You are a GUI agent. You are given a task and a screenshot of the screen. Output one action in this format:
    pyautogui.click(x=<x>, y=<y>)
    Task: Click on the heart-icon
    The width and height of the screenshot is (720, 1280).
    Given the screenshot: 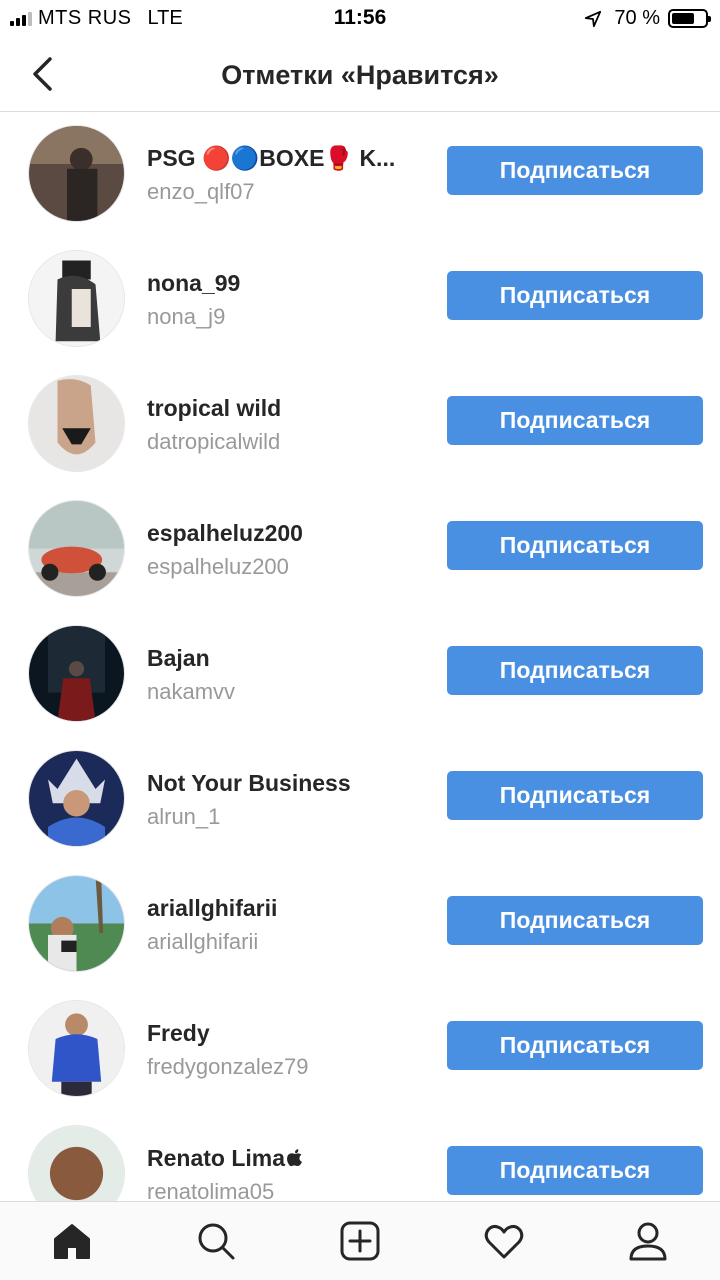 What is the action you would take?
    pyautogui.click(x=504, y=1241)
    